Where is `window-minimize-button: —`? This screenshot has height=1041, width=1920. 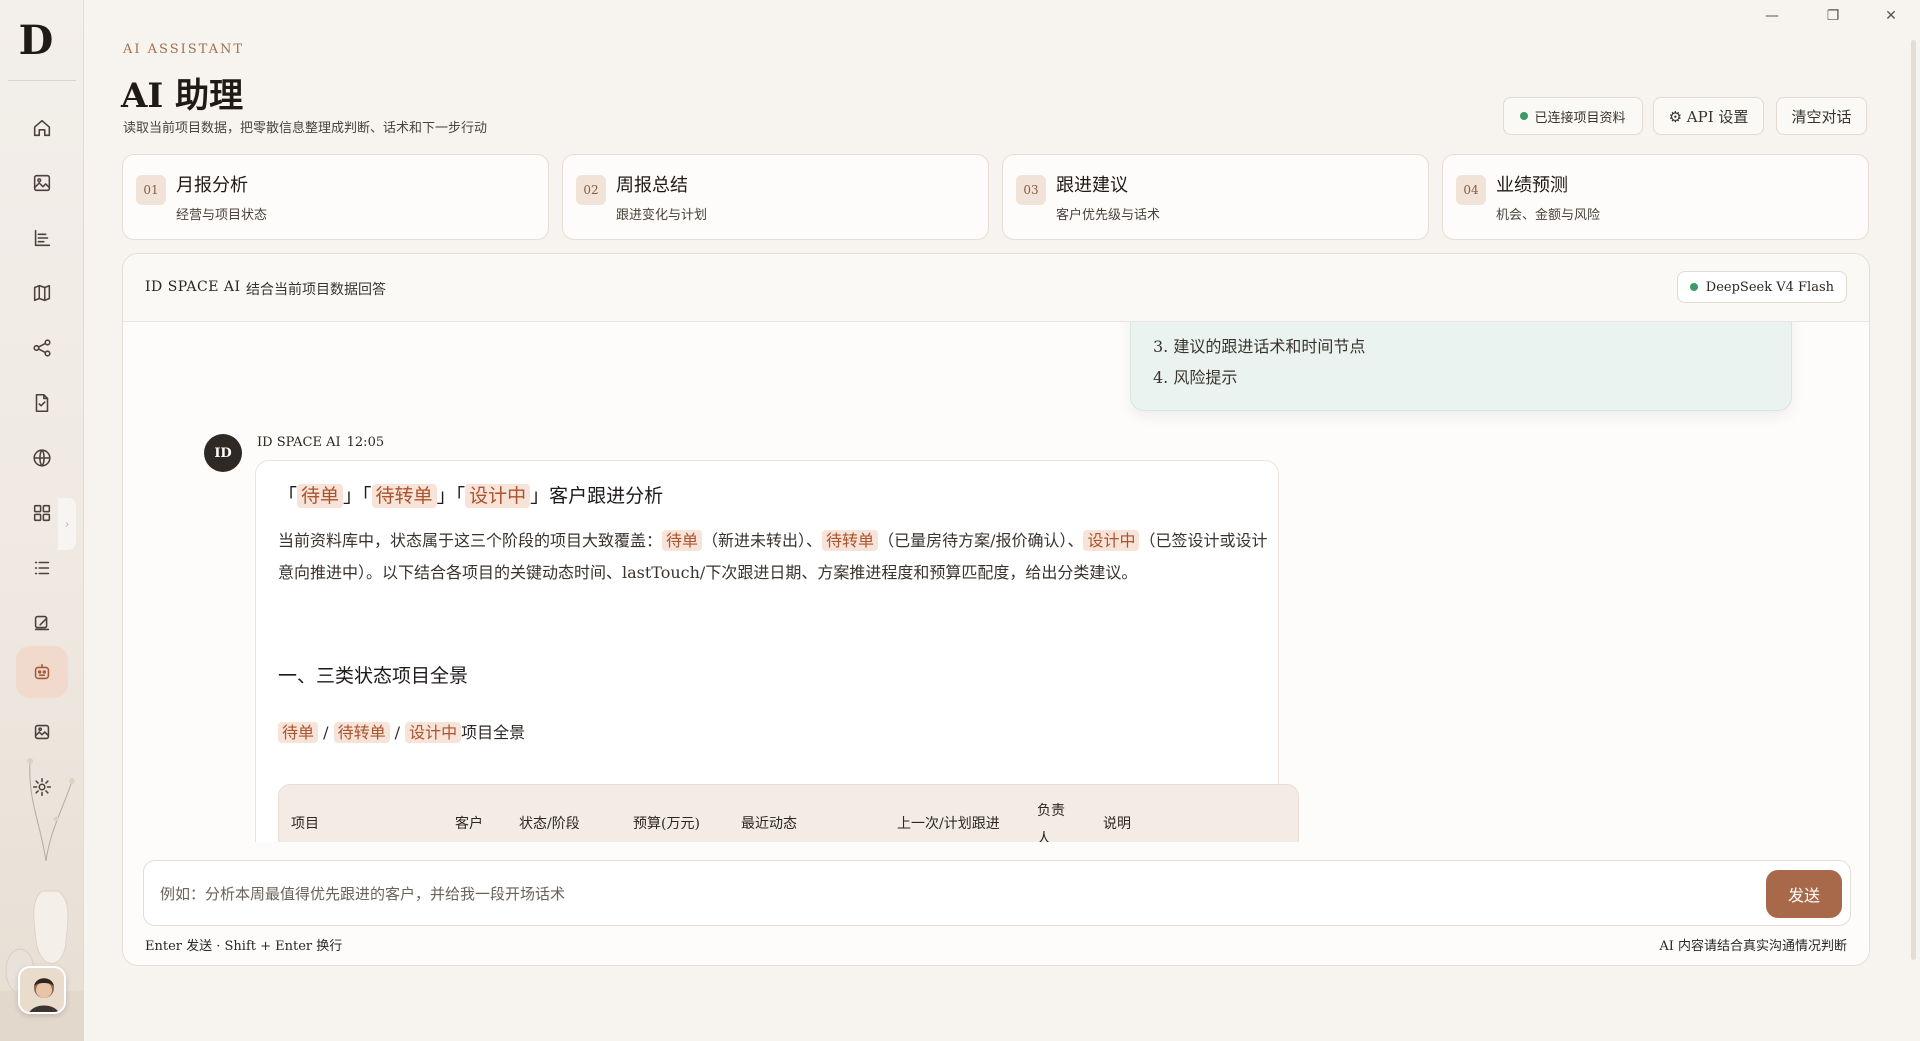 window-minimize-button: — is located at coordinates (1772, 16).